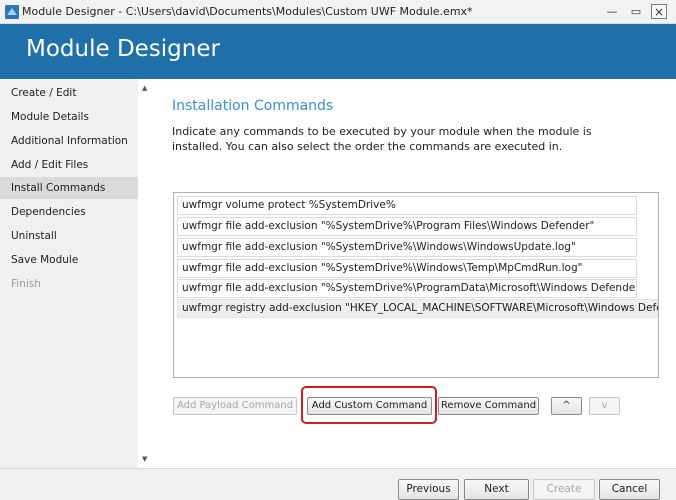 The height and width of the screenshot is (500, 676). What do you see at coordinates (428, 489) in the screenshot?
I see `previous-button: Previous` at bounding box center [428, 489].